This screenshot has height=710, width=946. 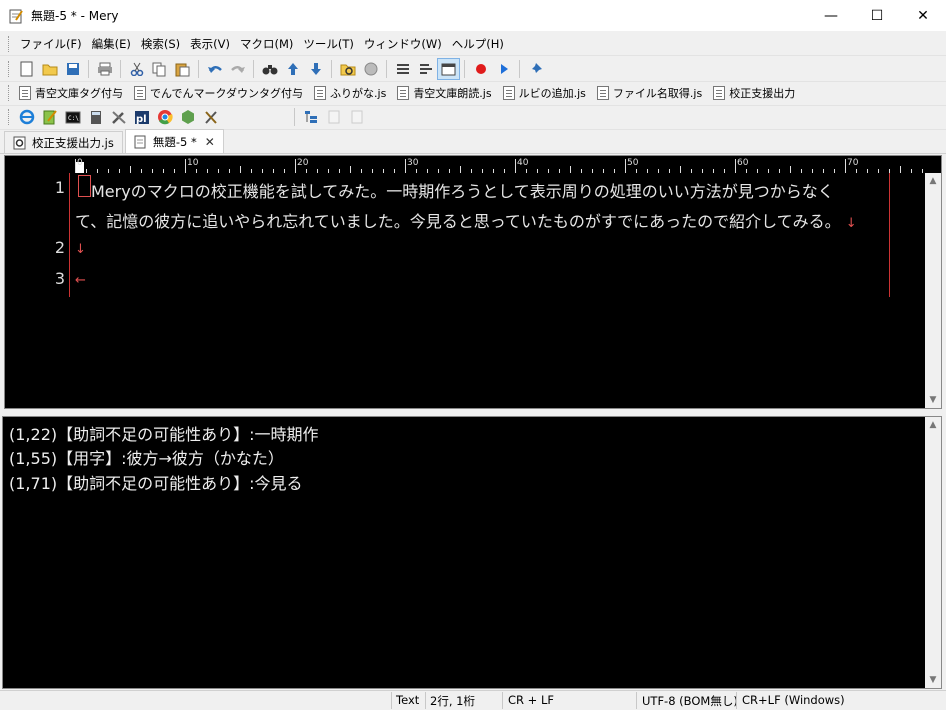 What do you see at coordinates (141, 117) in the screenshot?
I see `perl-icon: pl` at bounding box center [141, 117].